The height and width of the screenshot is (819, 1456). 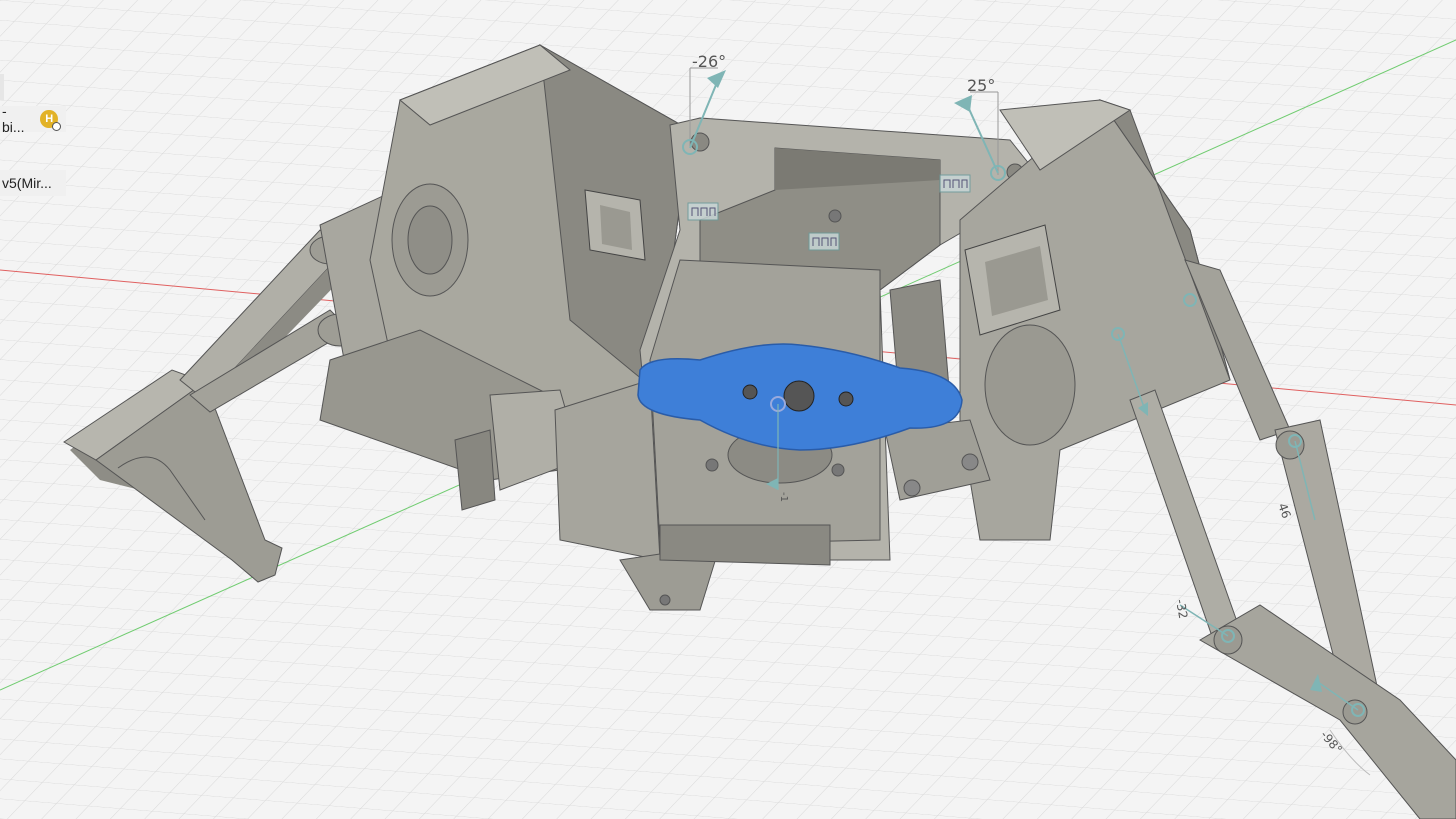 I want to click on user-avatar-icon: H, so click(x=50, y=120).